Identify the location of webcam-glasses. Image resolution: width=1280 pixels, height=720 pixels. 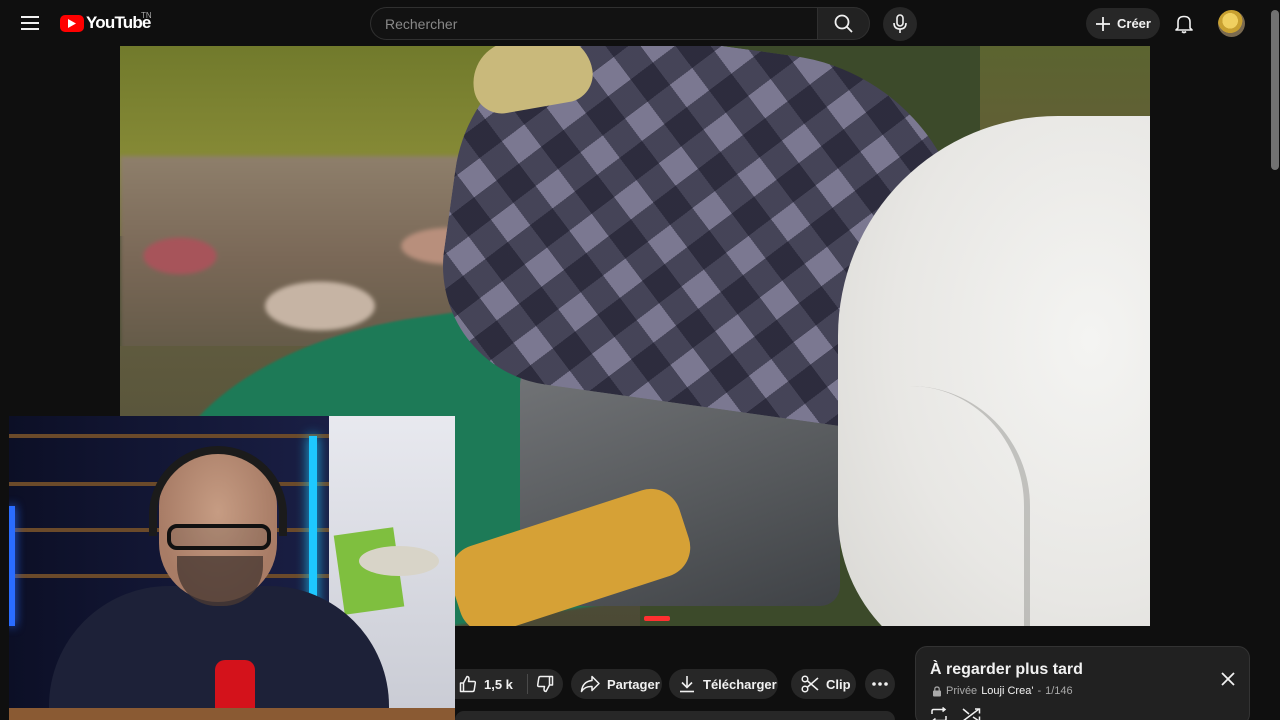
(219, 537).